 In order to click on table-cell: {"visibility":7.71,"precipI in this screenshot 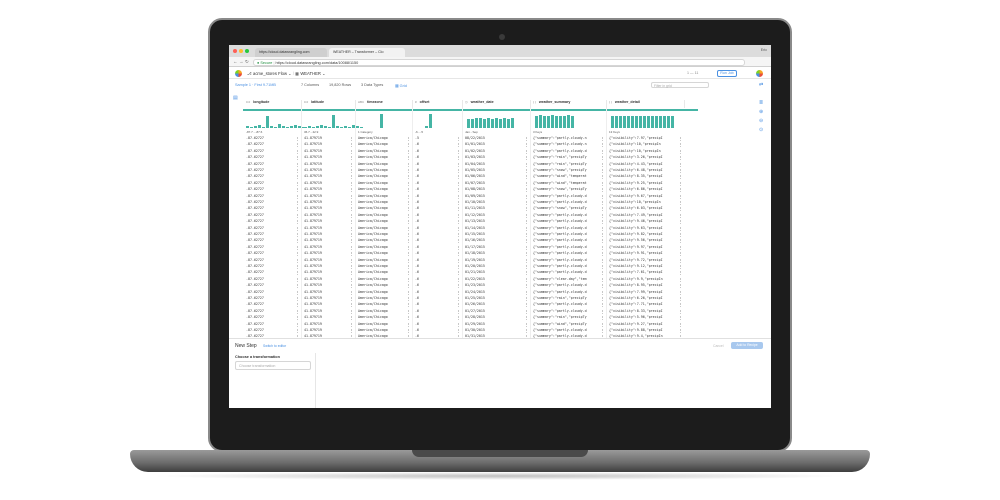, I will do `click(644, 304)`.